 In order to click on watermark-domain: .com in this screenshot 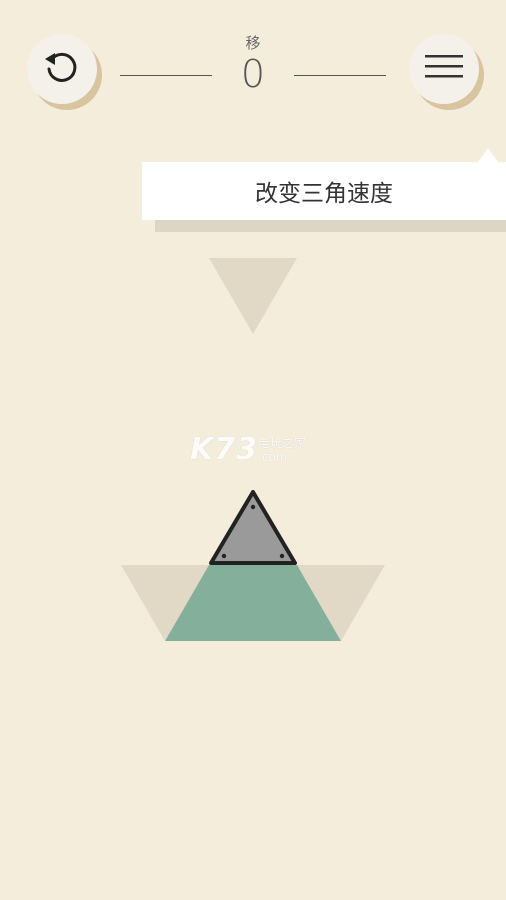, I will do `click(273, 457)`.